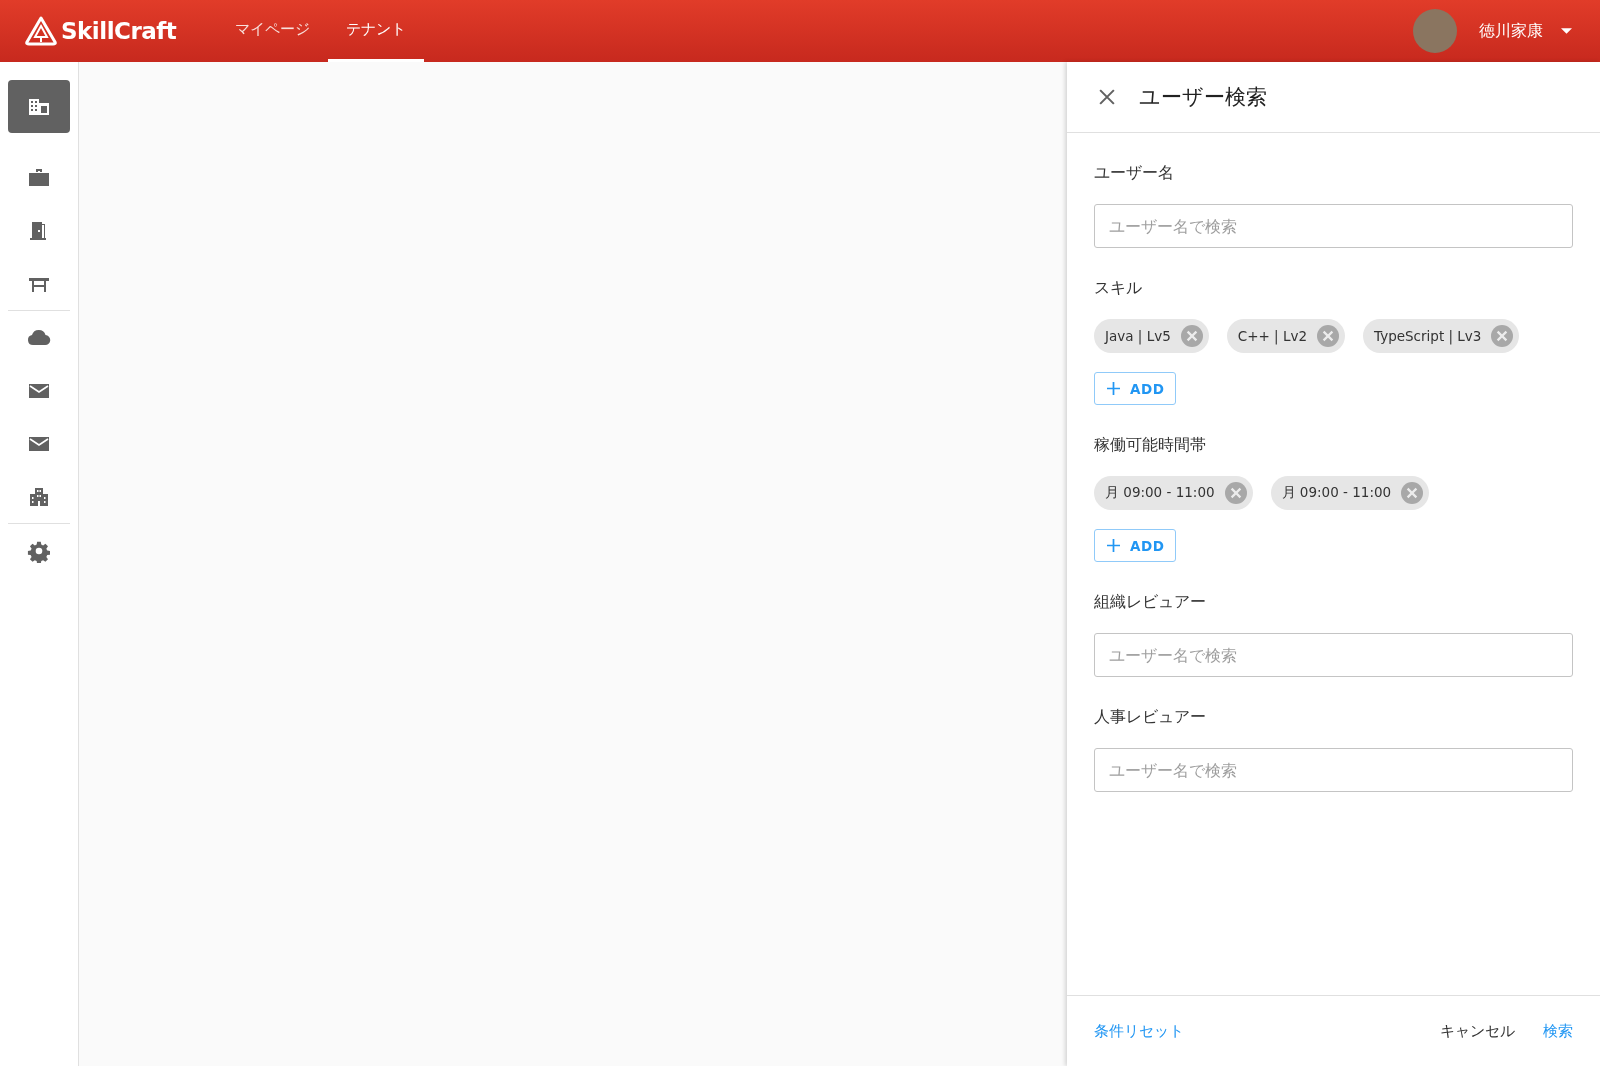  I want to click on logo-icon, so click(41, 31).